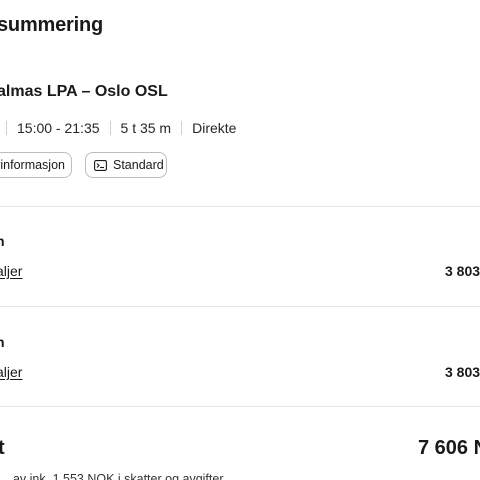  What do you see at coordinates (58, 128) in the screenshot?
I see `flight-time: 15:00 - 21:35` at bounding box center [58, 128].